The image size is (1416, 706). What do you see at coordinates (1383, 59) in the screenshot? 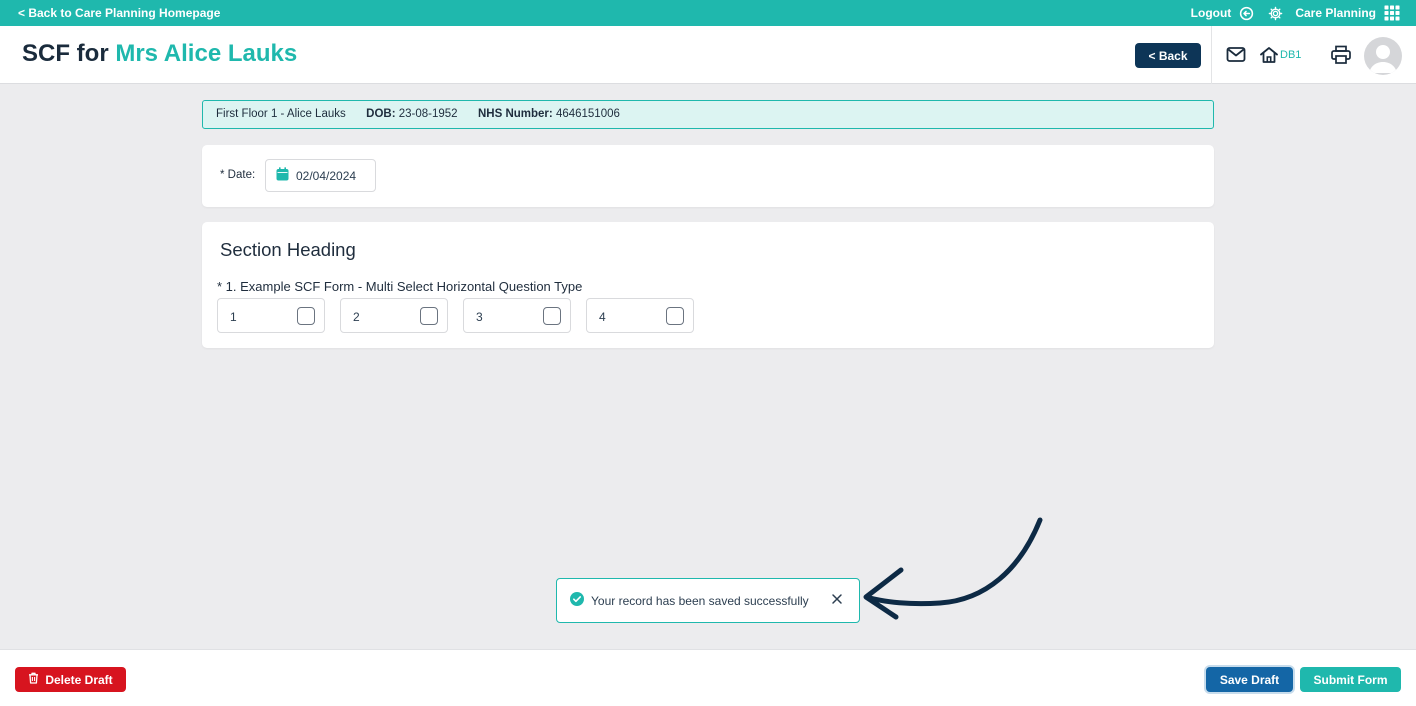
I see `avatar-icon` at bounding box center [1383, 59].